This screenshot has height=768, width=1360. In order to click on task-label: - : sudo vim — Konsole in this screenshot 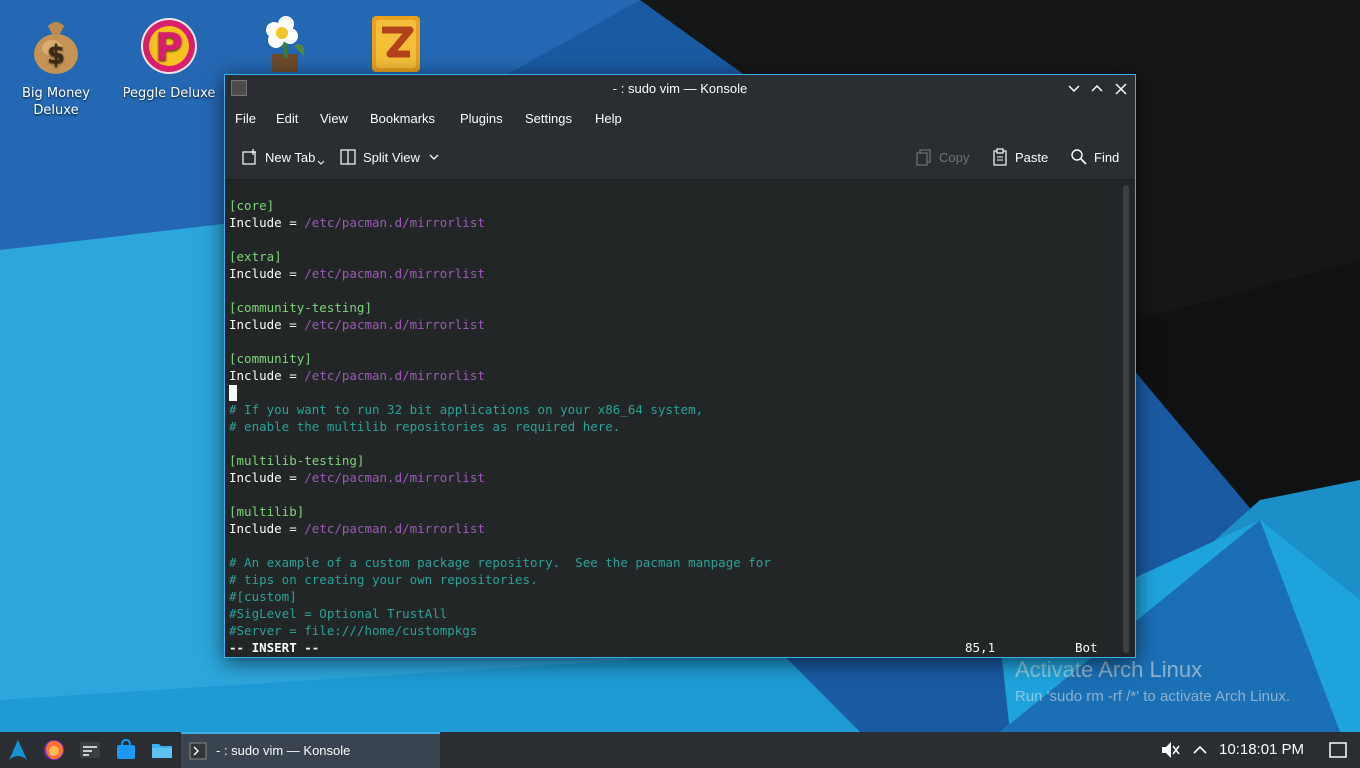, I will do `click(283, 750)`.